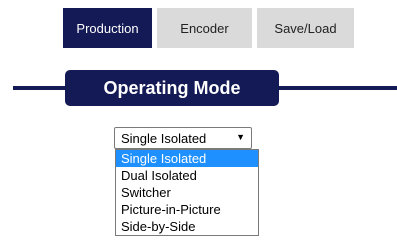 This screenshot has width=397, height=252. I want to click on dropdown-arrow-icon: ▼, so click(240, 137).